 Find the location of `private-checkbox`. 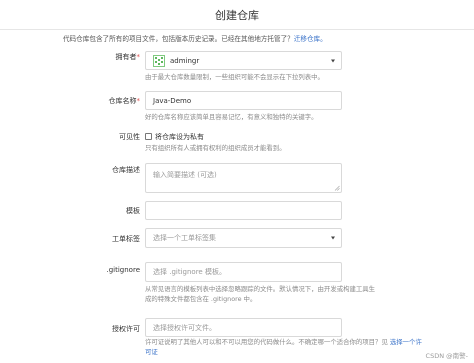

private-checkbox is located at coordinates (148, 136).